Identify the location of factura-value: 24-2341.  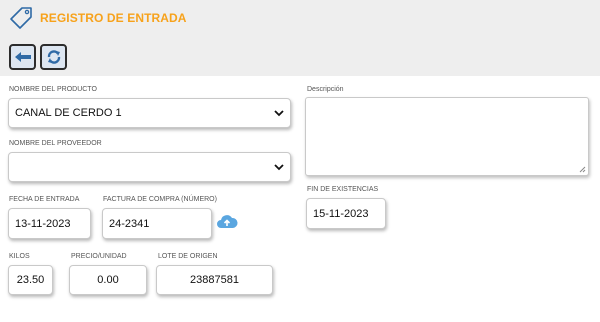
(129, 223).